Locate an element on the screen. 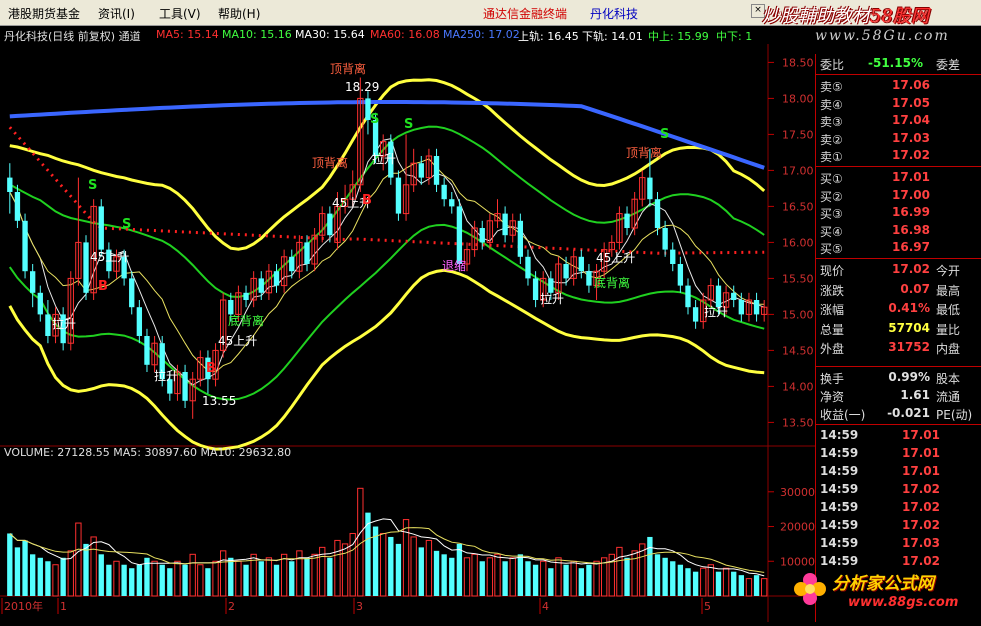  menu-item-tools: 工具(V) is located at coordinates (180, 13).